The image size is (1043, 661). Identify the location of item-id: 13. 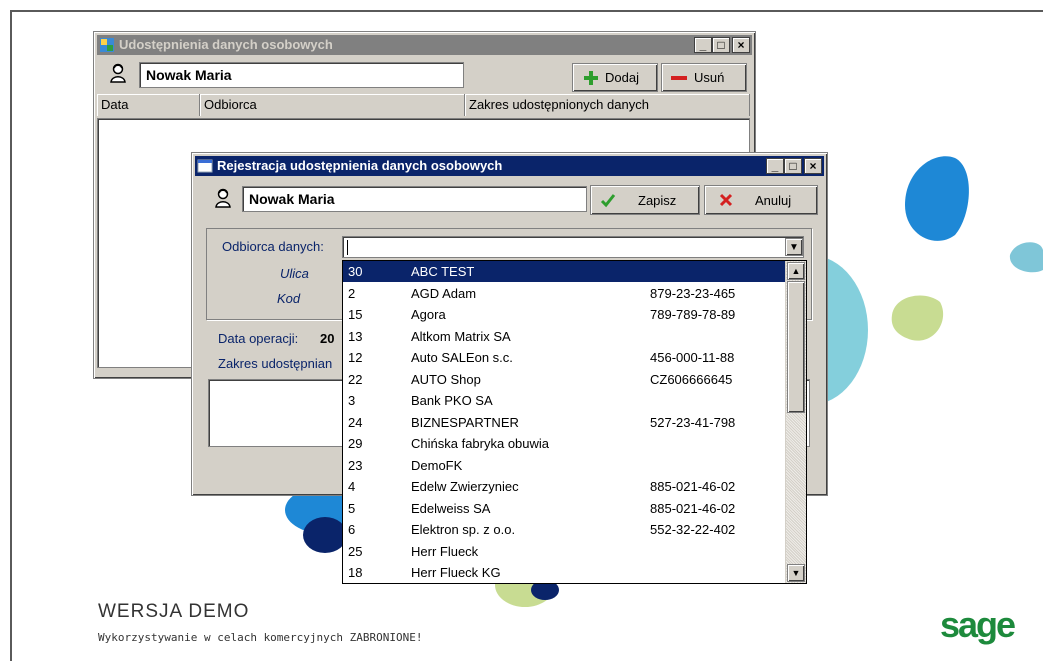
(355, 336).